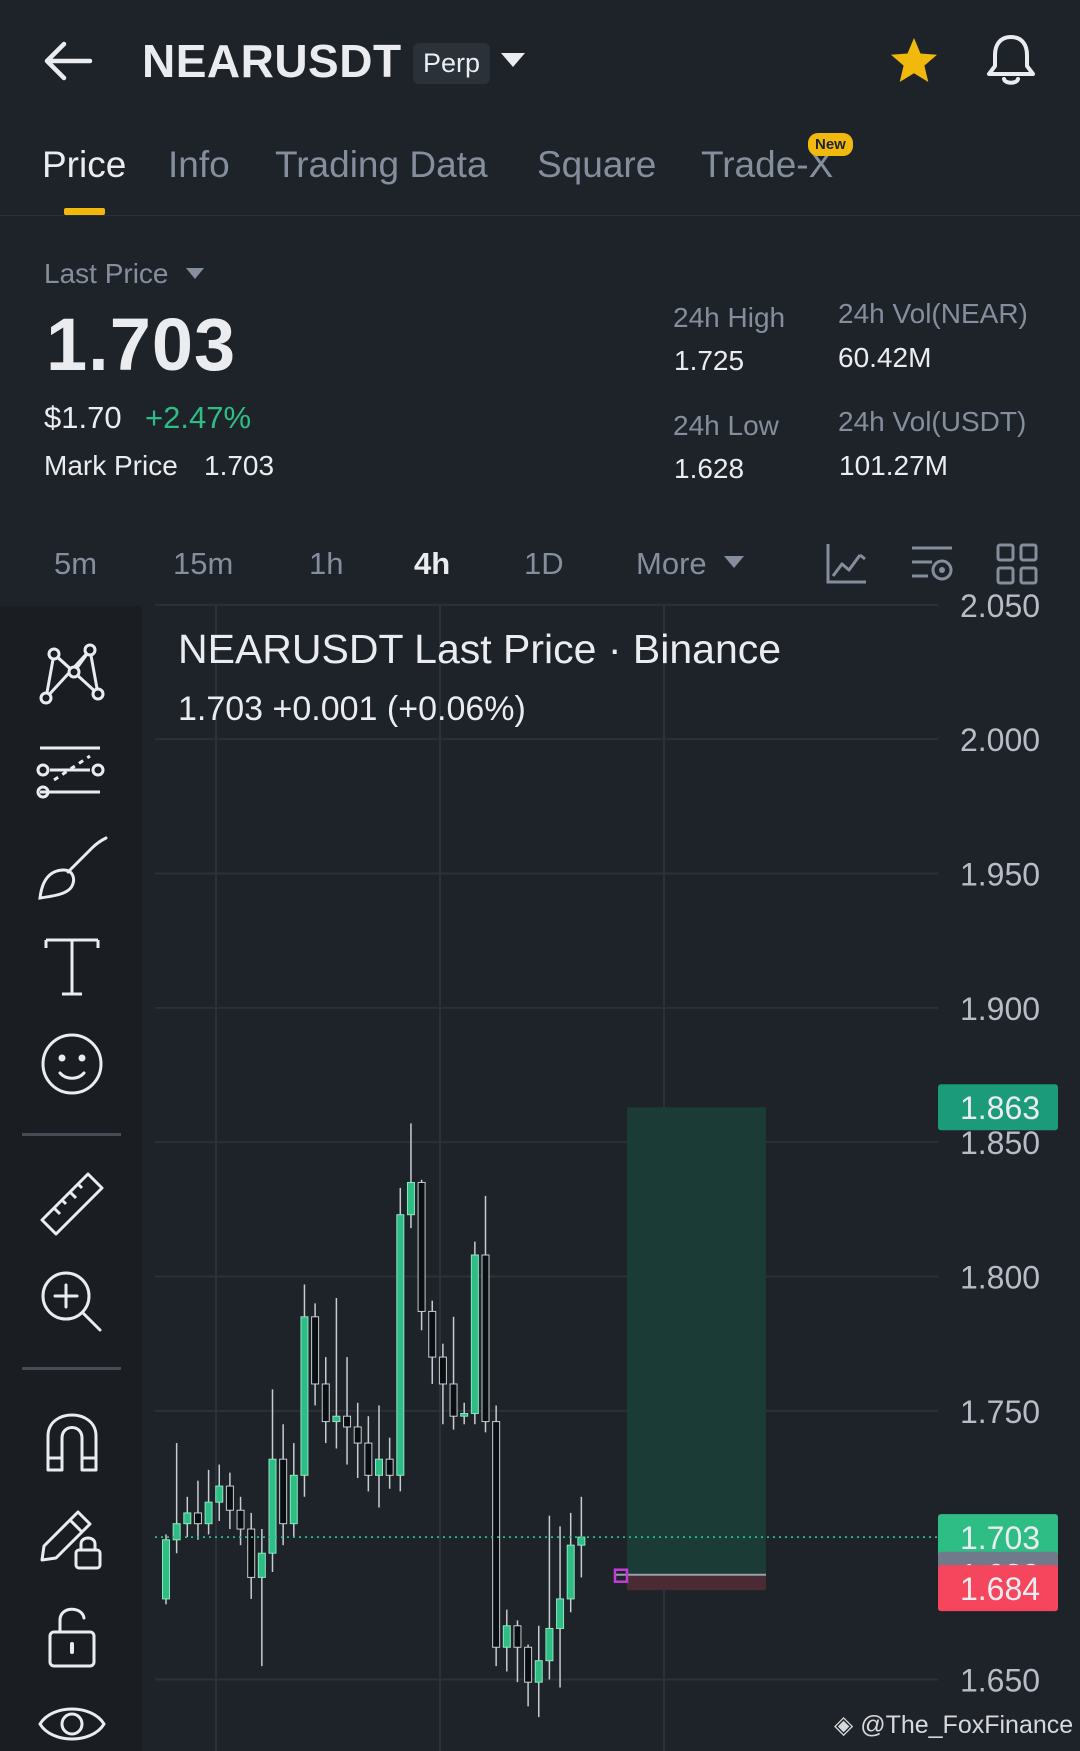 This screenshot has height=1751, width=1080. I want to click on watermark: ◈ @The_FoxFinance, so click(953, 1725).